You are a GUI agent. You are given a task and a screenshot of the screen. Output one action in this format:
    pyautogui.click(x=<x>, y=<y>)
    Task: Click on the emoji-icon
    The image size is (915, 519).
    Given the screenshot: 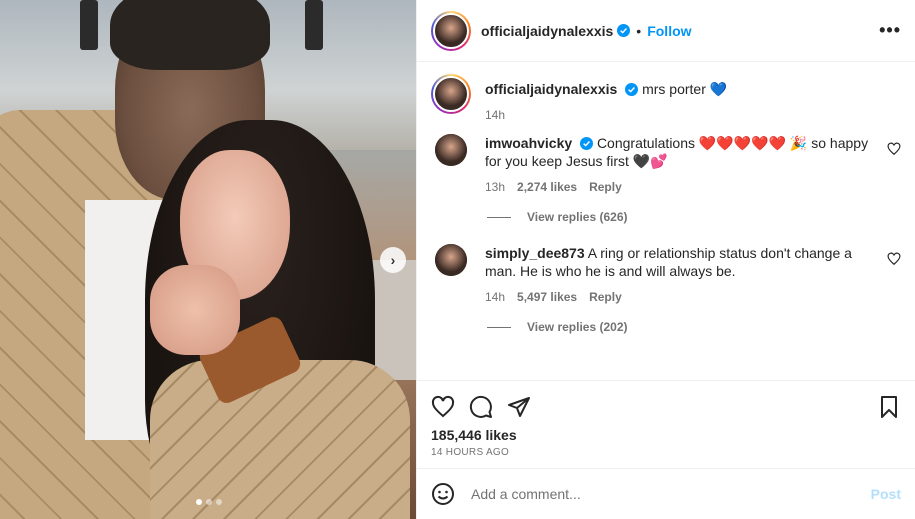 What is the action you would take?
    pyautogui.click(x=443, y=494)
    